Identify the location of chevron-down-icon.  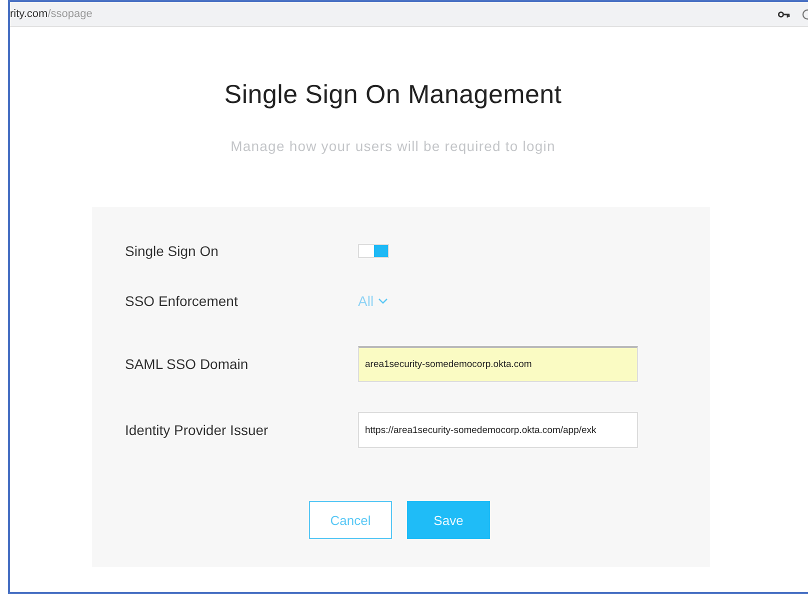
(383, 301).